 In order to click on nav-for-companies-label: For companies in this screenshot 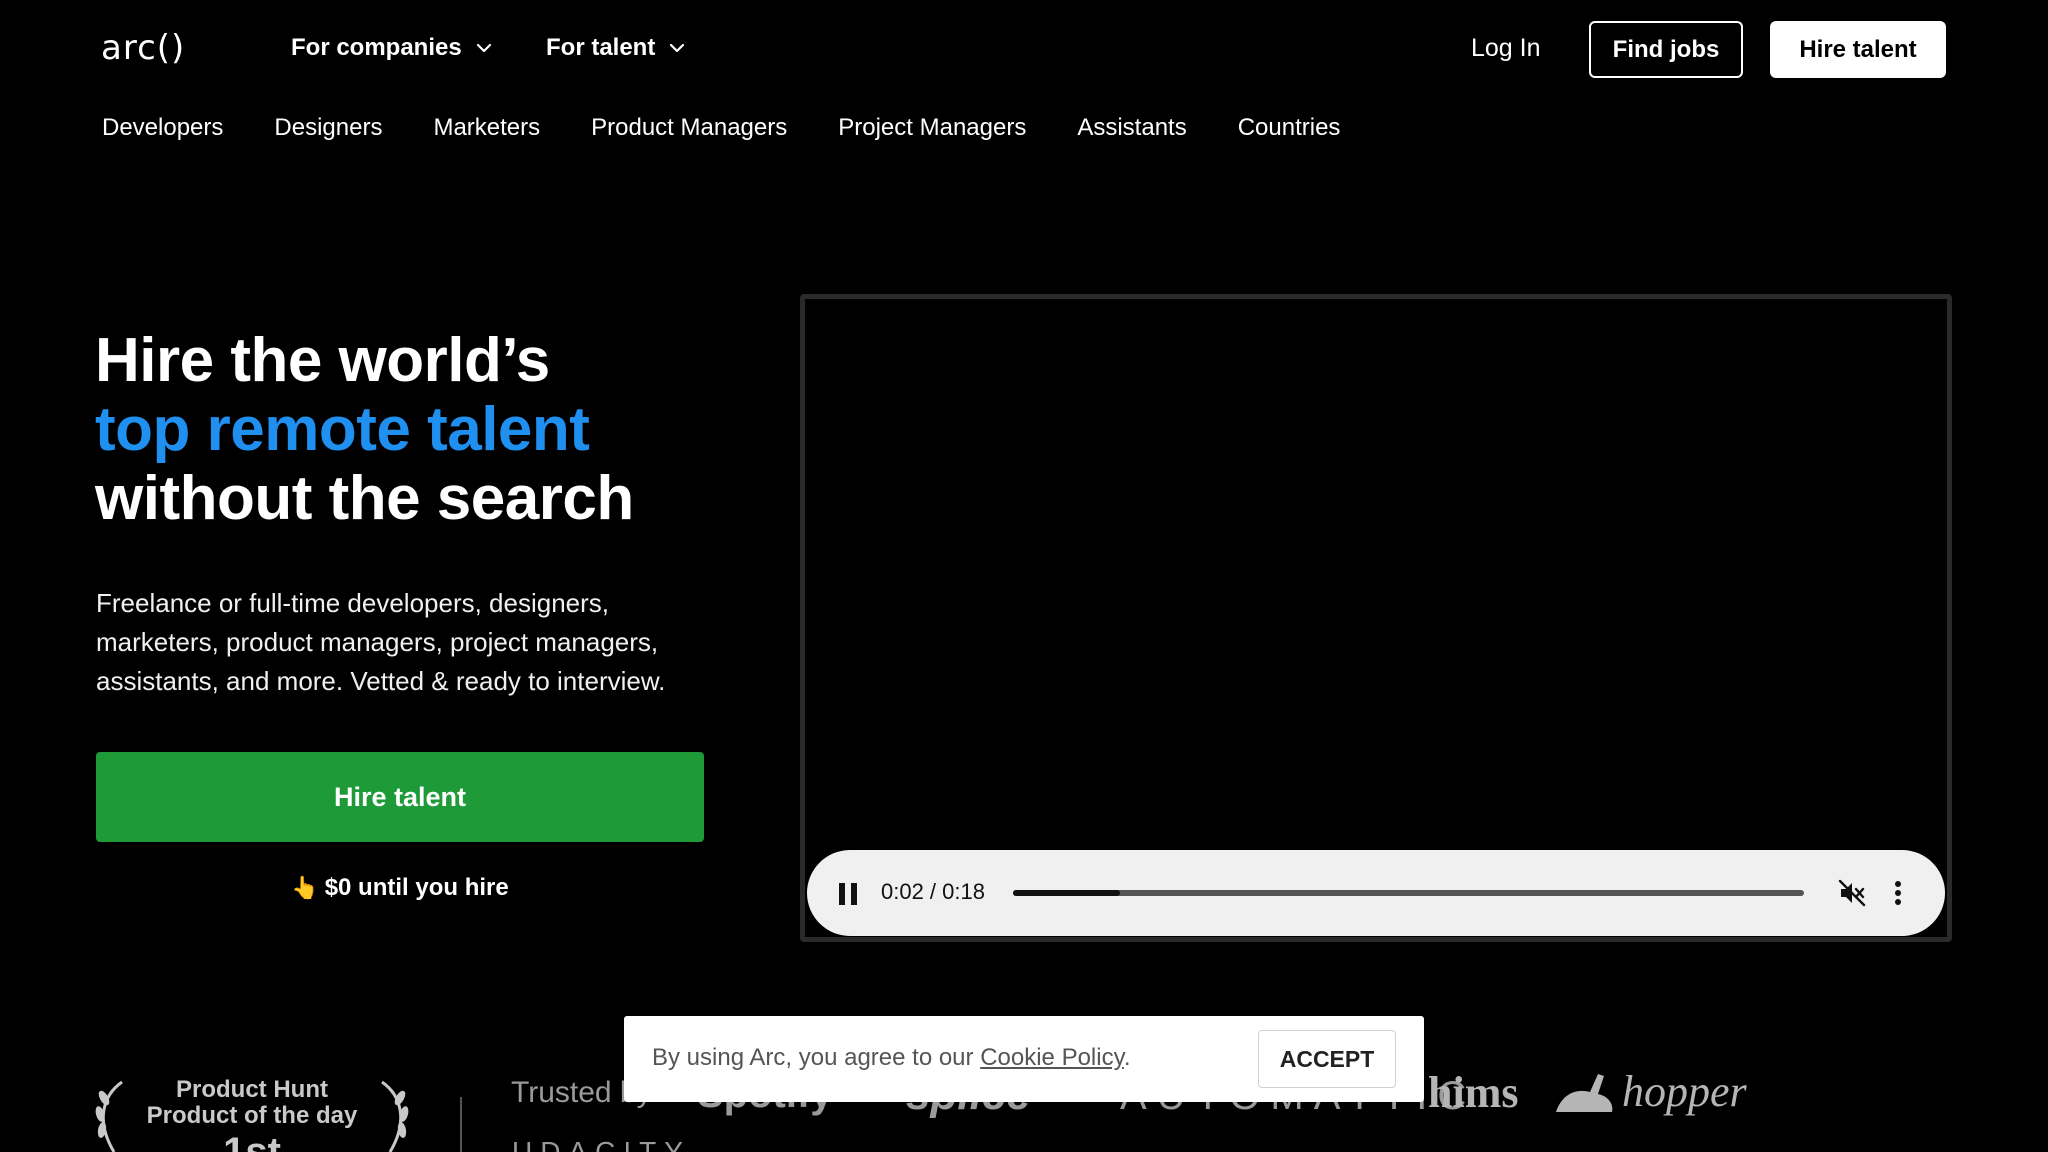, I will do `click(376, 47)`.